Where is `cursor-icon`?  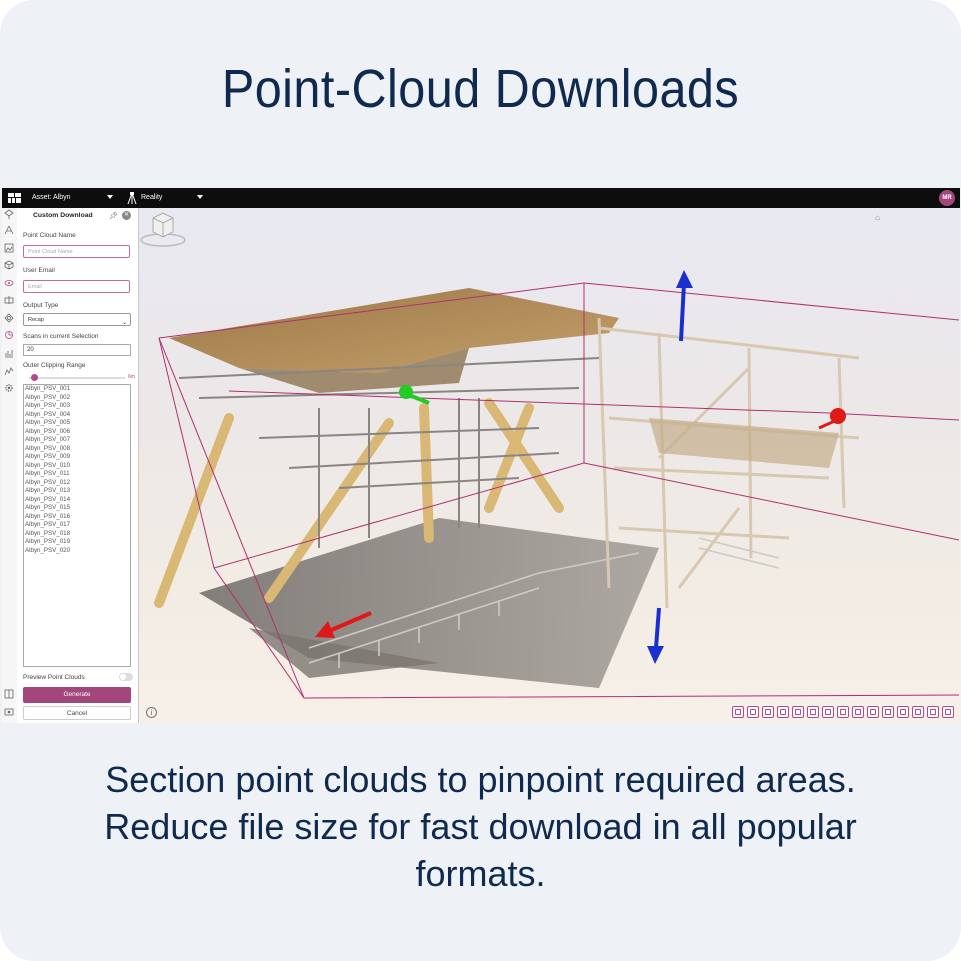
cursor-icon is located at coordinates (888, 712).